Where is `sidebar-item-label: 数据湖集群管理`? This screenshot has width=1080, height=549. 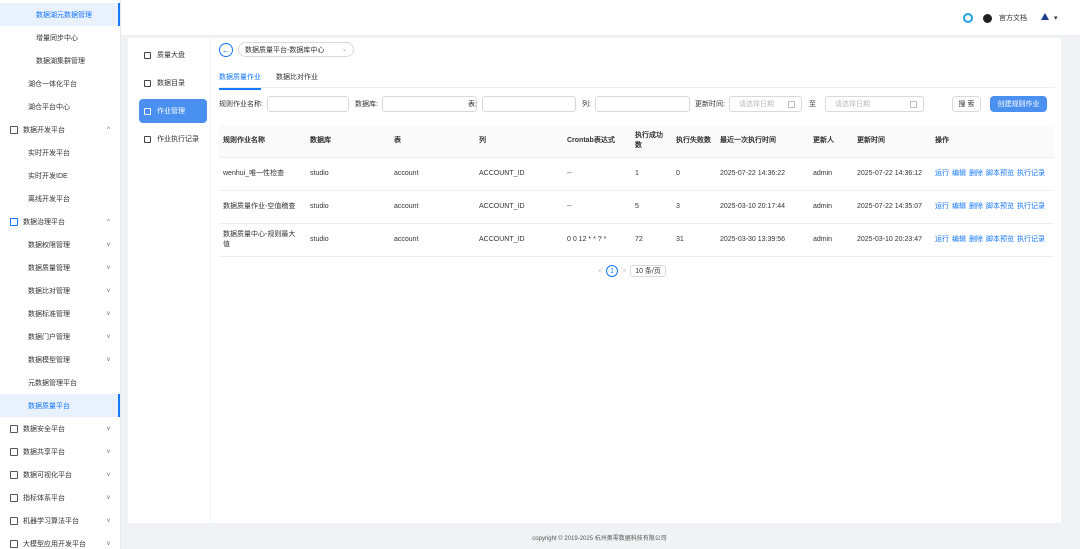
sidebar-item-label: 数据湖集群管理 is located at coordinates (60, 61).